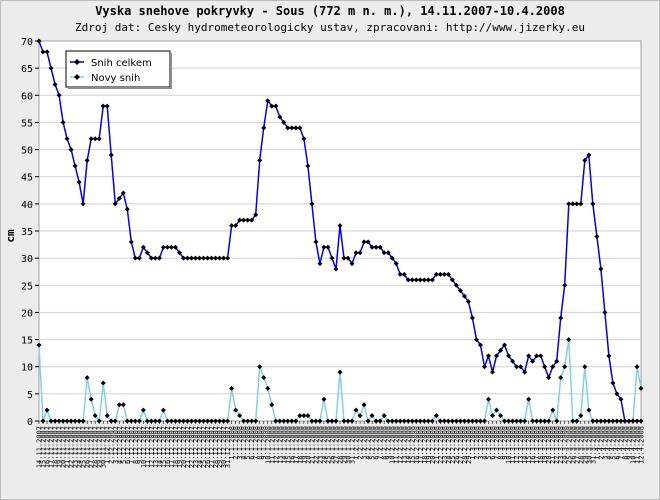  Describe the element at coordinates (171, 71) in the screenshot. I see `legend-shadow-r` at that location.